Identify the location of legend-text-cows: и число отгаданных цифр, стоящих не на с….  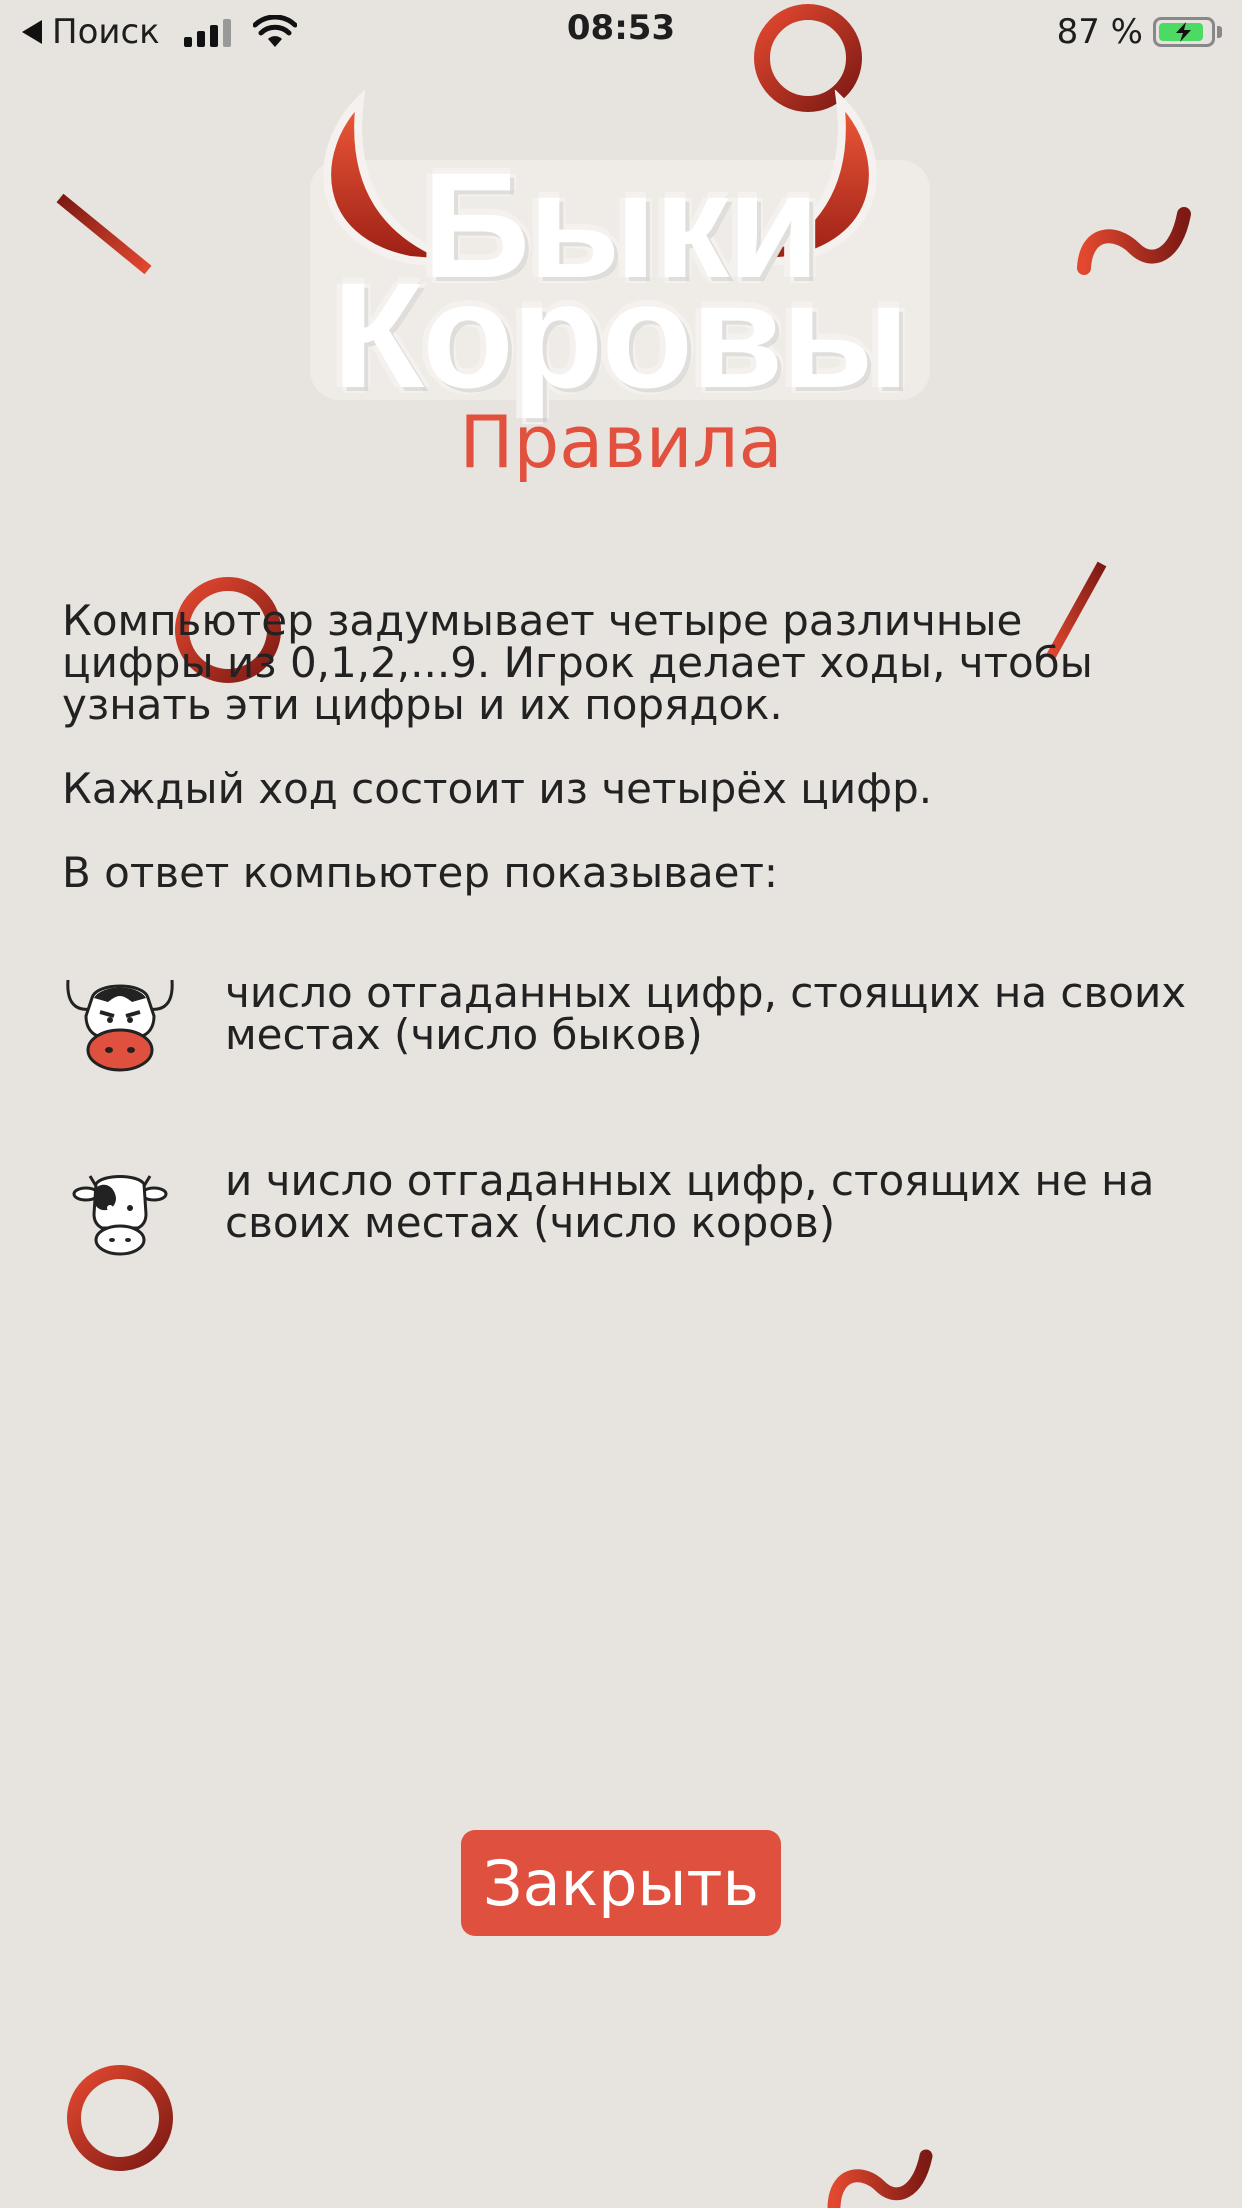
(690, 1201).